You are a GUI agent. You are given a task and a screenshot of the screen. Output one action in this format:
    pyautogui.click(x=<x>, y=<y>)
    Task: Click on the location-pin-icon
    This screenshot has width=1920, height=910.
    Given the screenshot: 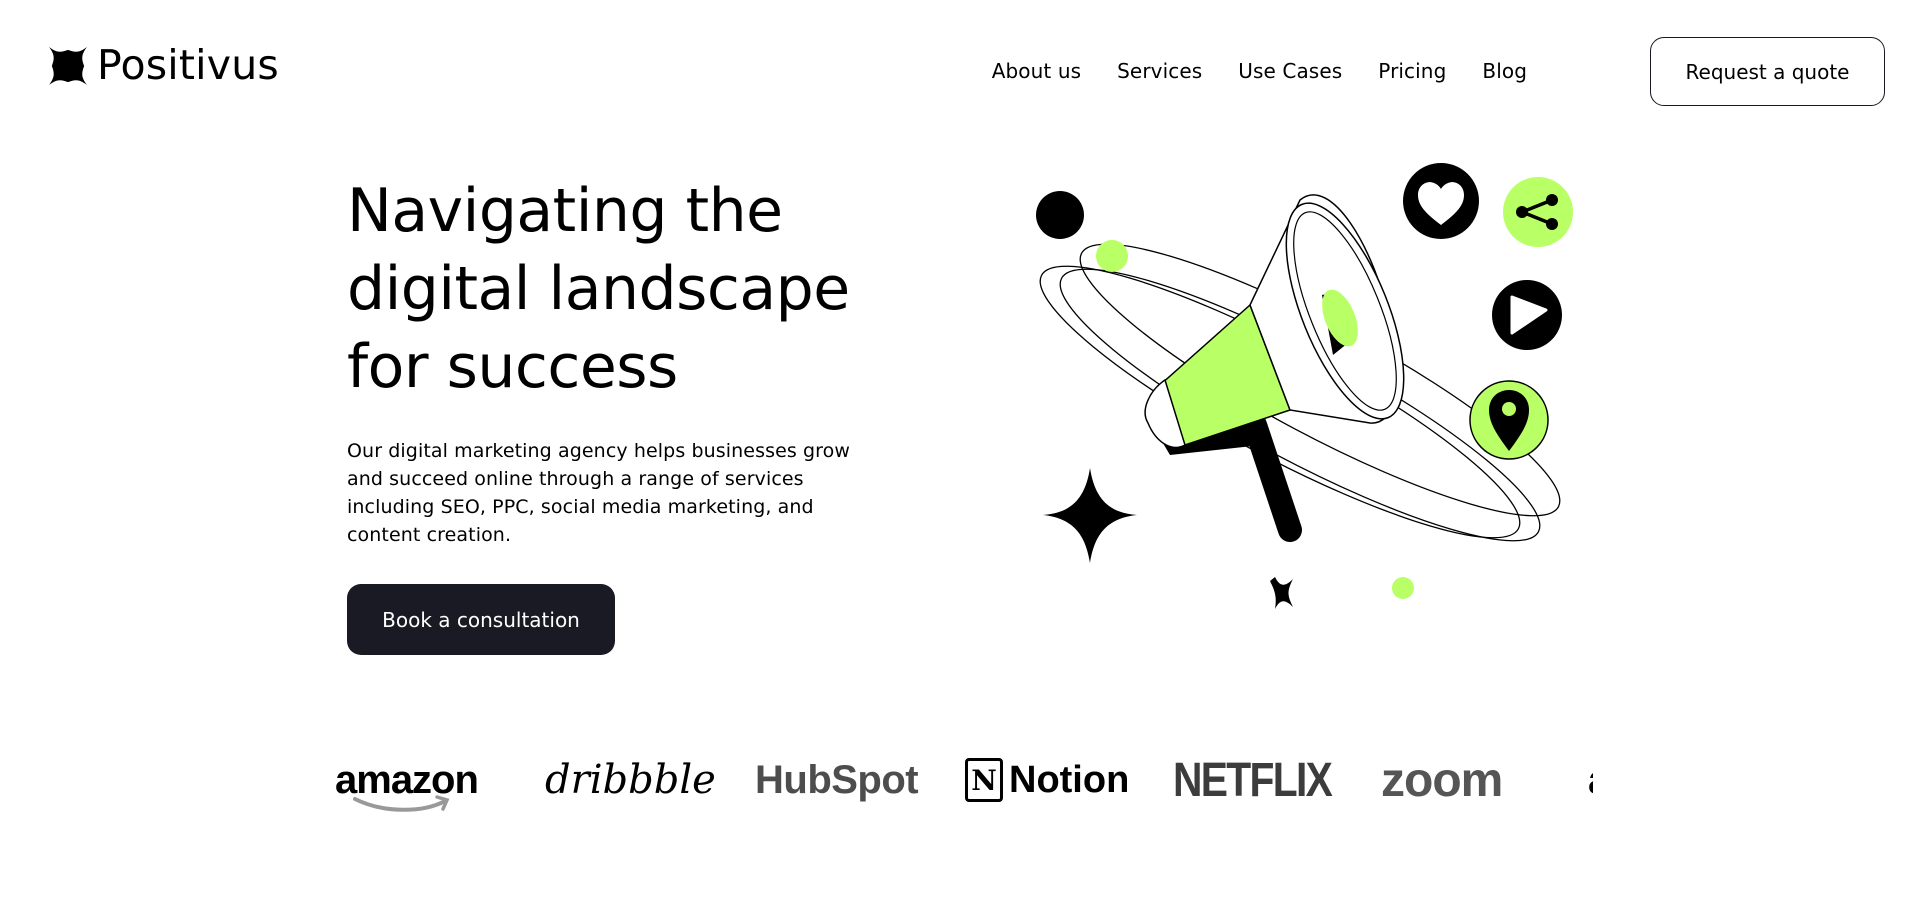 What is the action you would take?
    pyautogui.click(x=1509, y=420)
    